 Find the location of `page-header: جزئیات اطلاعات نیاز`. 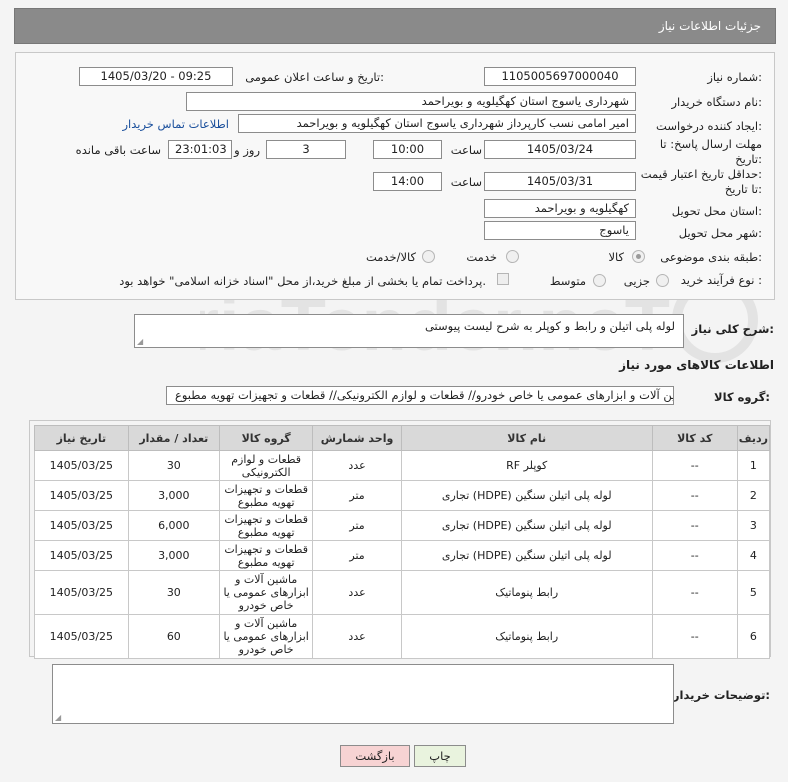

page-header: جزئیات اطلاعات نیاز is located at coordinates (395, 26).